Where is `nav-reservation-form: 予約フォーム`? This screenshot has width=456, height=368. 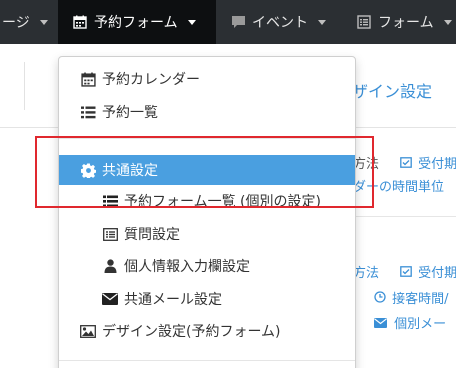
nav-reservation-form: 予約フォーム is located at coordinates (137, 22).